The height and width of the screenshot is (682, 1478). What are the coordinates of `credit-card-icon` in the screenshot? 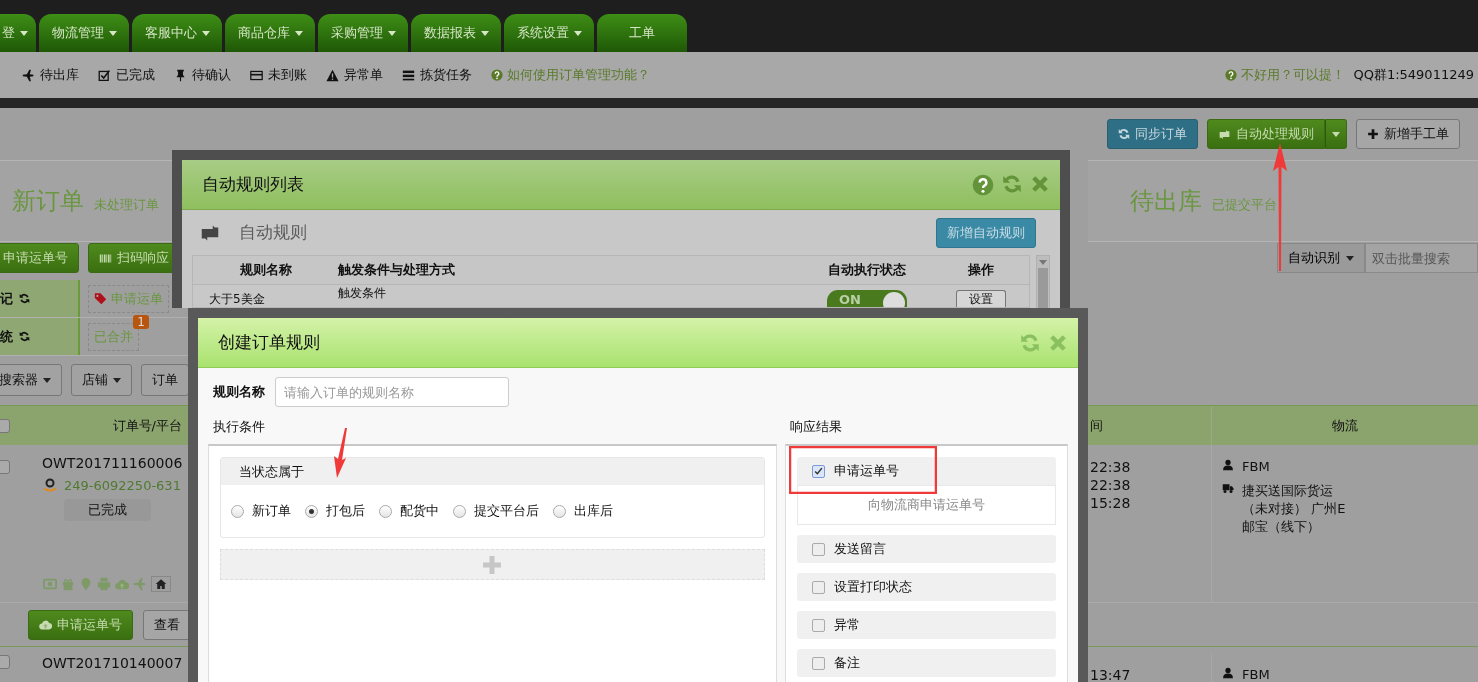 It's located at (256, 75).